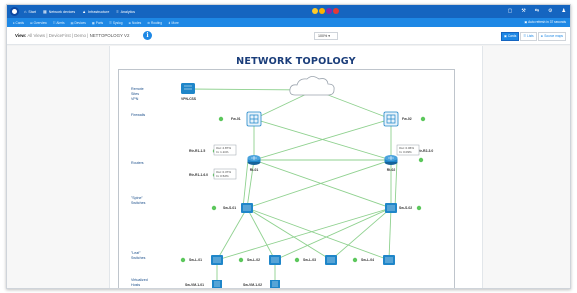 The image size is (577, 293). Describe the element at coordinates (252, 285) in the screenshot. I see `device-label: Sw-VM-1-02` at that location.